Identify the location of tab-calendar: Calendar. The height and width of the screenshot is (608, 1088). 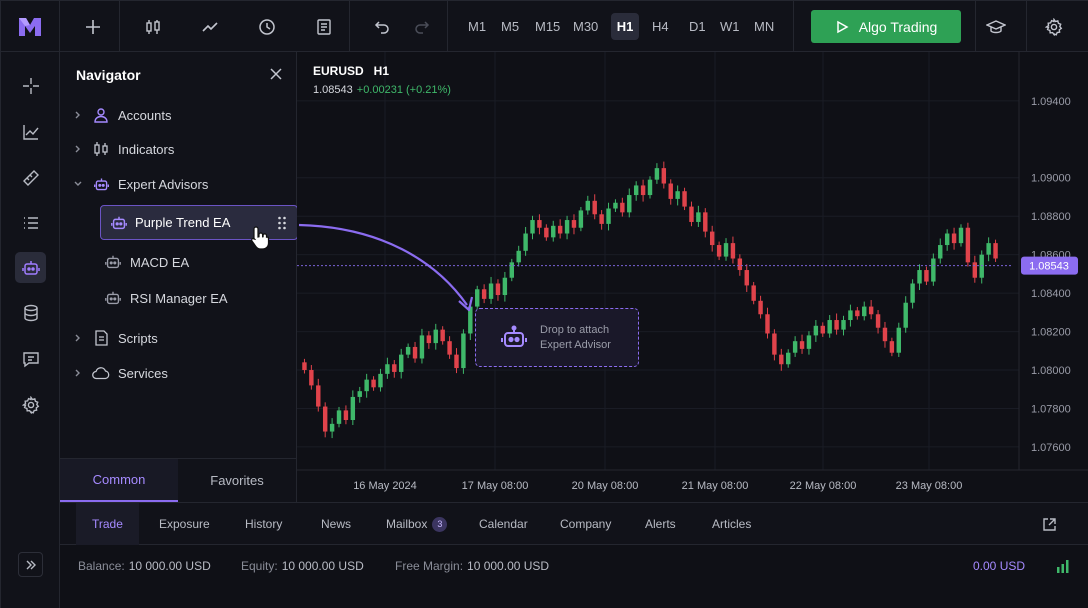
(503, 524).